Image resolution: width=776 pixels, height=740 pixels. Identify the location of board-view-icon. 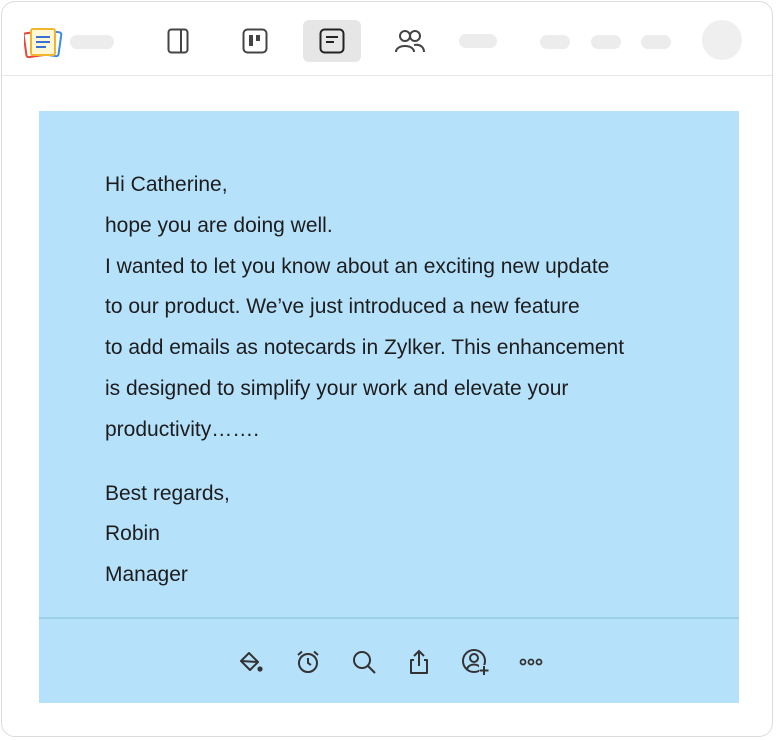
(255, 41).